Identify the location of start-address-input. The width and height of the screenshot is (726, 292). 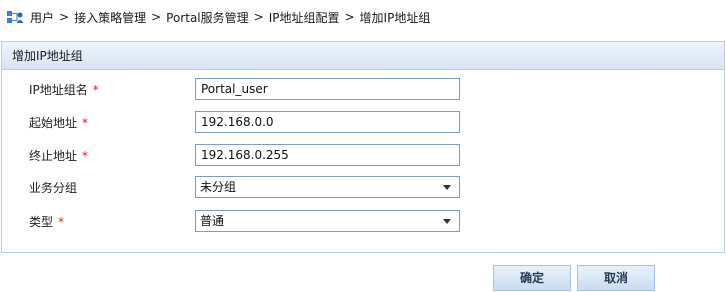
(327, 122).